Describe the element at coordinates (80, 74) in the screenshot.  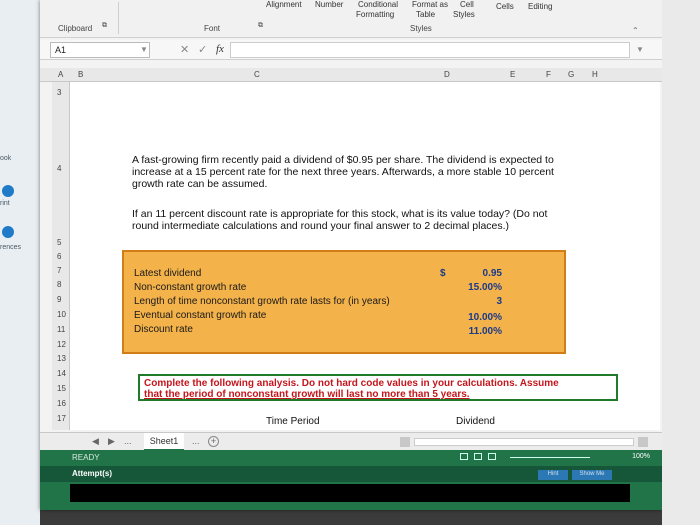
I see `column-header-b: B` at that location.